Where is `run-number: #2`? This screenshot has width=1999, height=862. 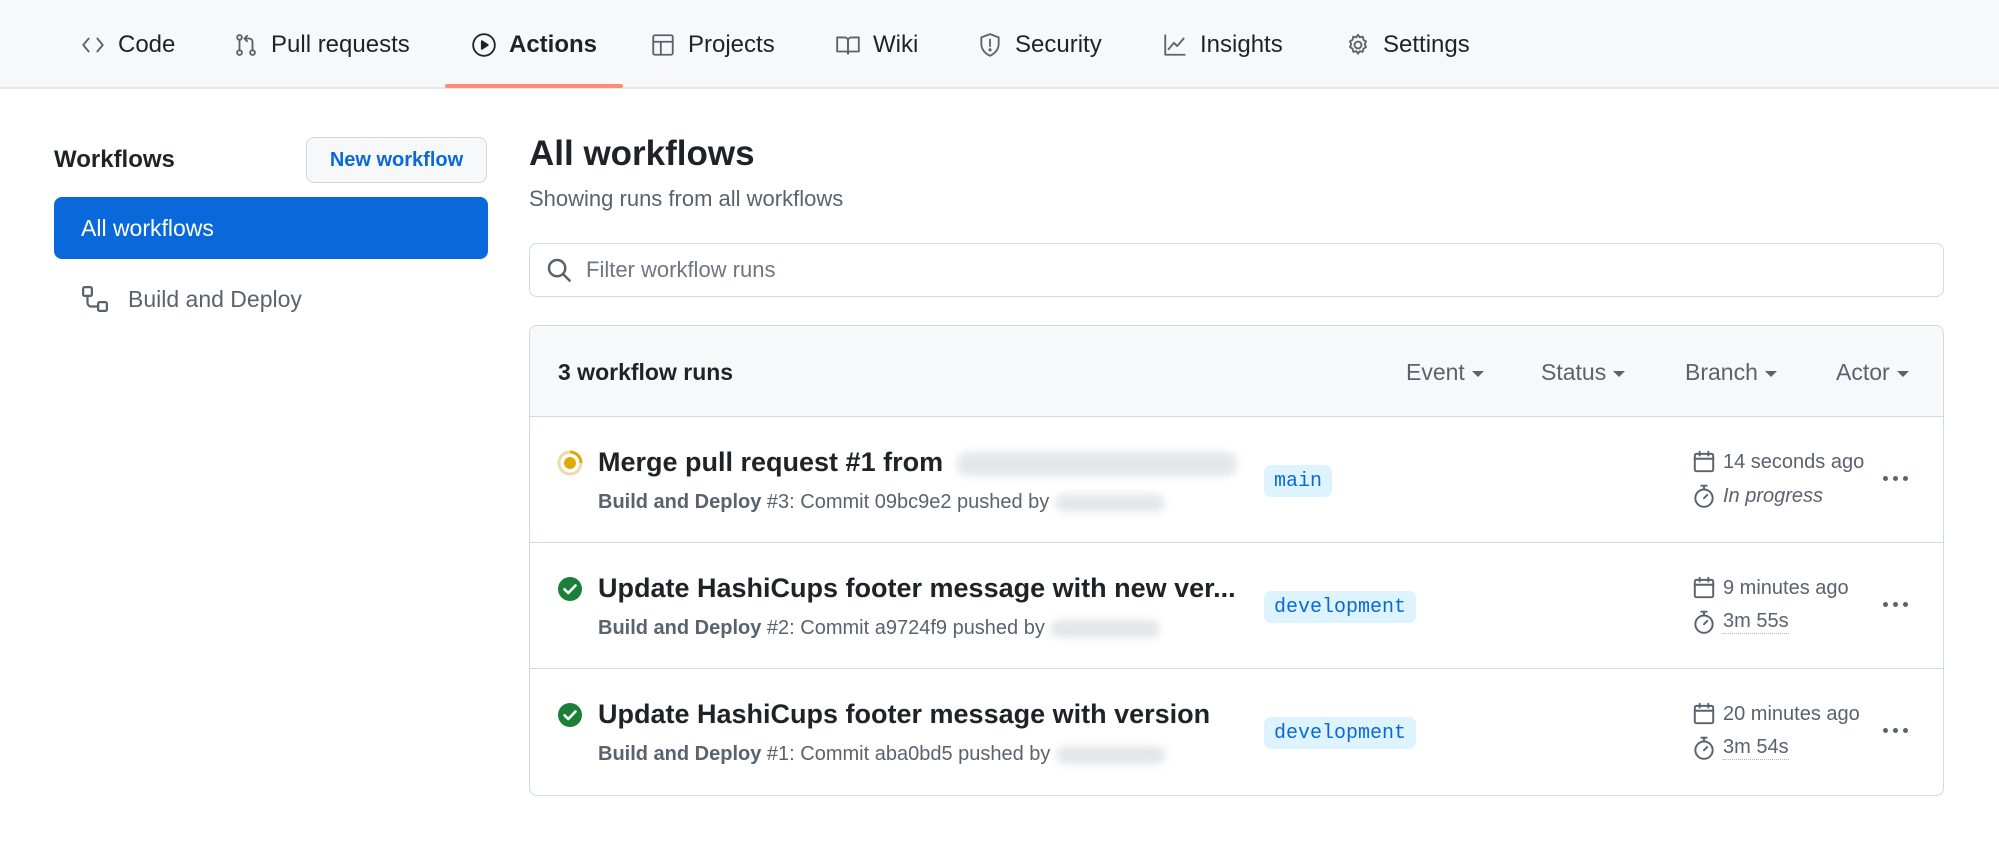 run-number: #2 is located at coordinates (778, 628).